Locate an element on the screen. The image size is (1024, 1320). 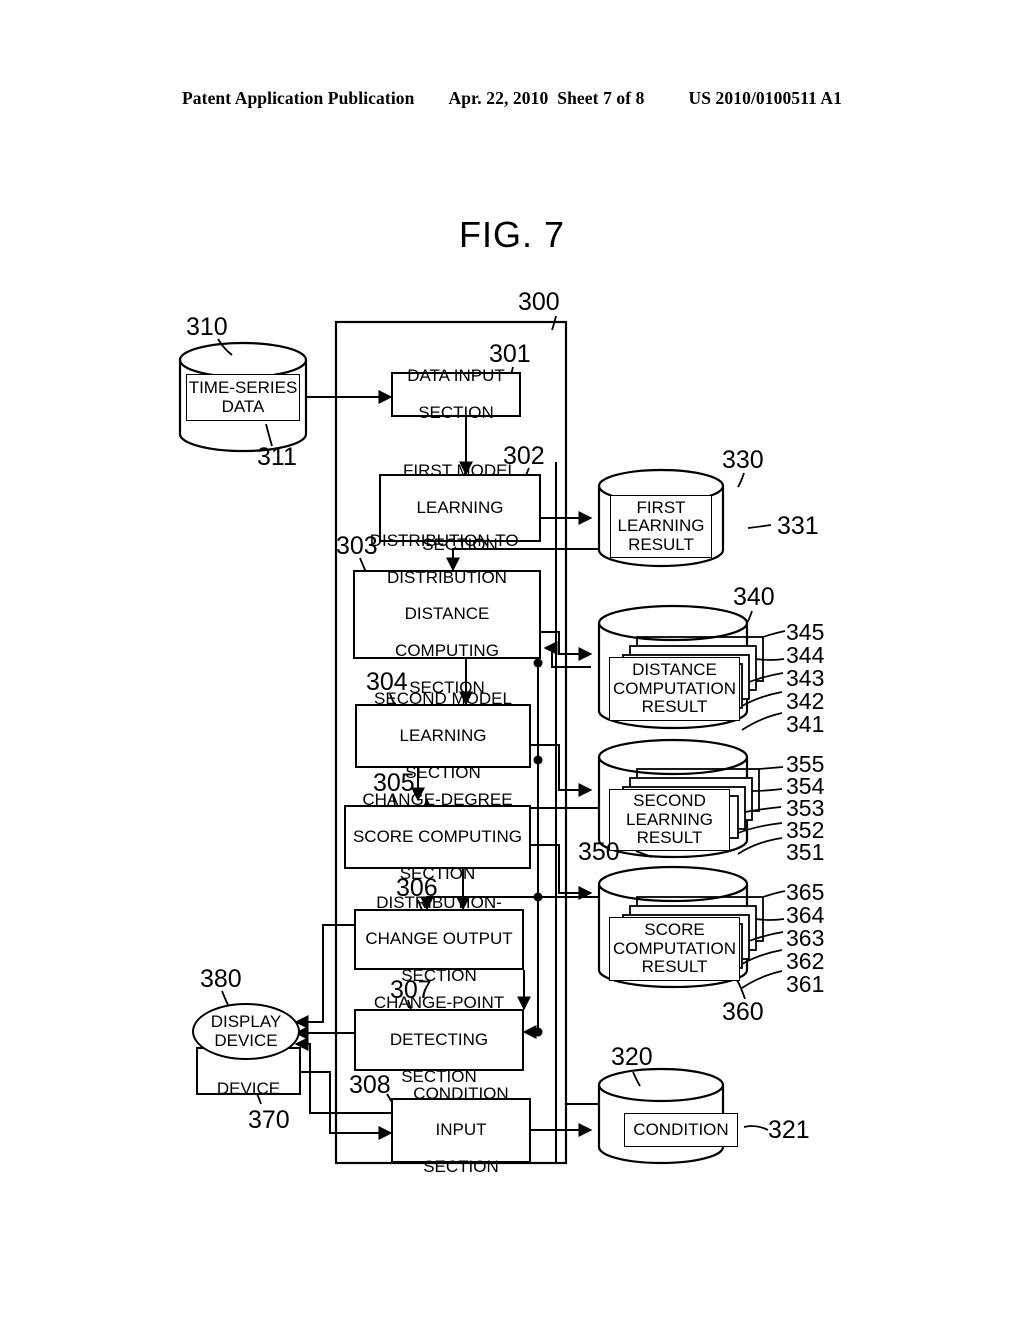
ref-321: 321 is located at coordinates (789, 1130).